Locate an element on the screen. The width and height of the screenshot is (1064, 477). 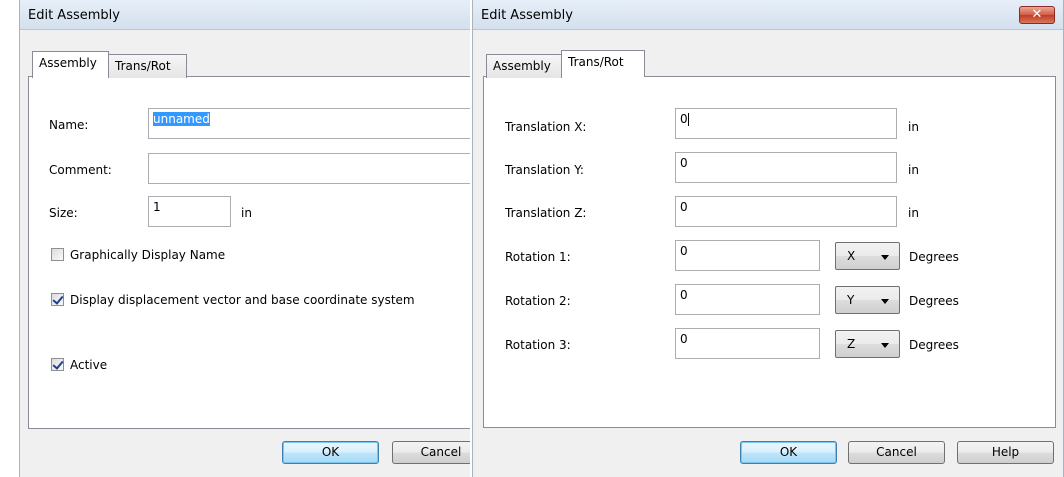
translation-y-label: Translation Y: is located at coordinates (544, 170).